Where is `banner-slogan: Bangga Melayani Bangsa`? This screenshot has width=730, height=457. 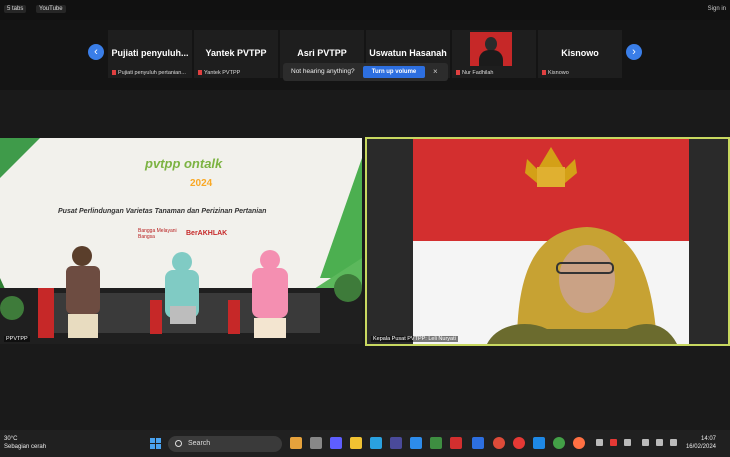
banner-slogan: Bangga Melayani Bangsa is located at coordinates (157, 234).